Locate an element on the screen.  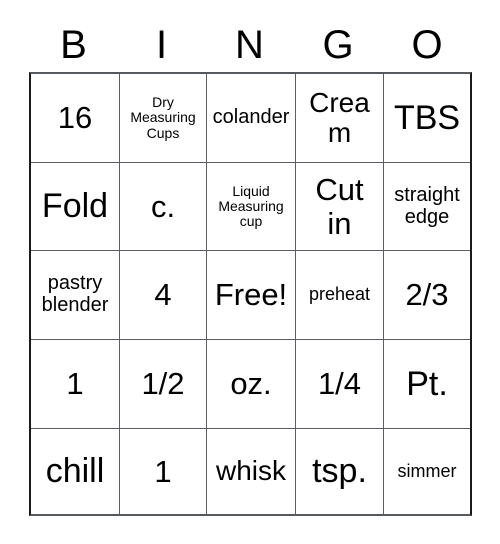
bingo-cell-label: TBS is located at coordinates (427, 117).